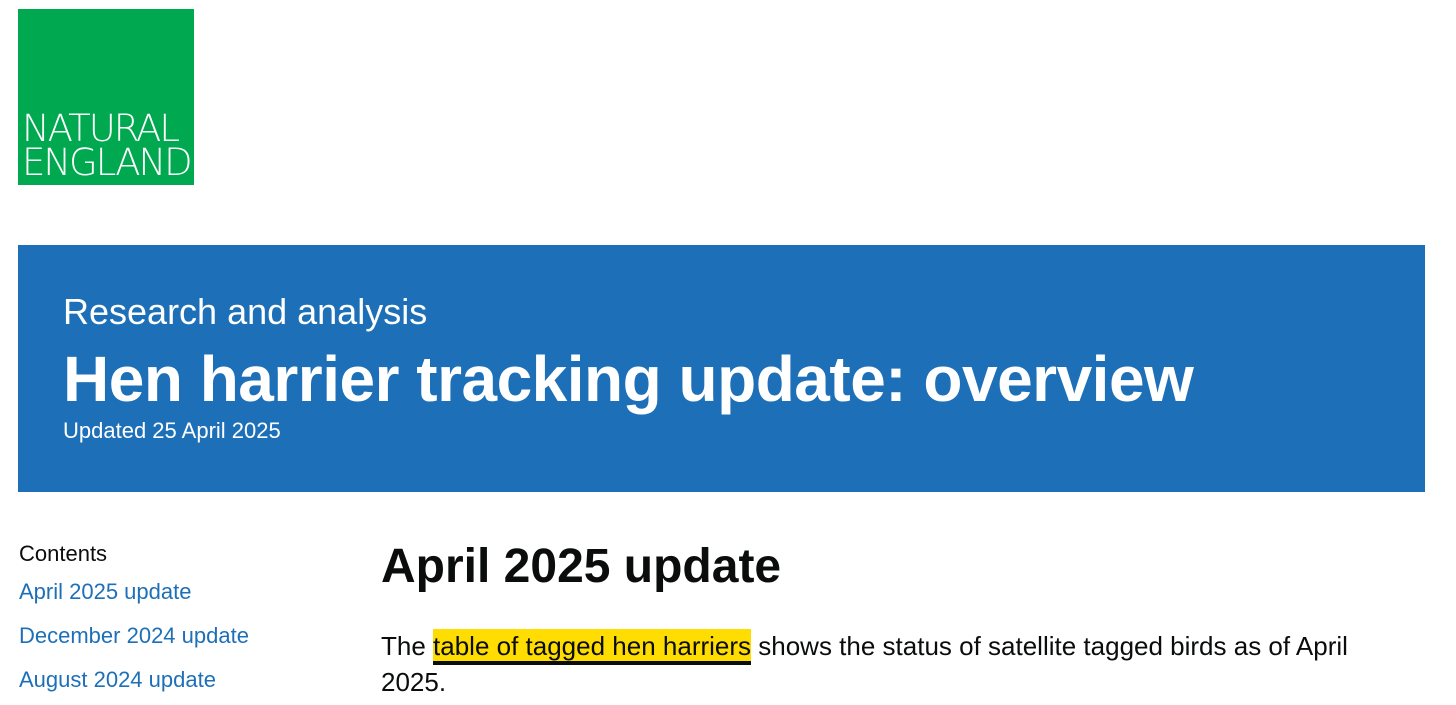  What do you see at coordinates (592, 646) in the screenshot?
I see `tagged-hen-harriers-table-link: table of tagged hen harriers` at bounding box center [592, 646].